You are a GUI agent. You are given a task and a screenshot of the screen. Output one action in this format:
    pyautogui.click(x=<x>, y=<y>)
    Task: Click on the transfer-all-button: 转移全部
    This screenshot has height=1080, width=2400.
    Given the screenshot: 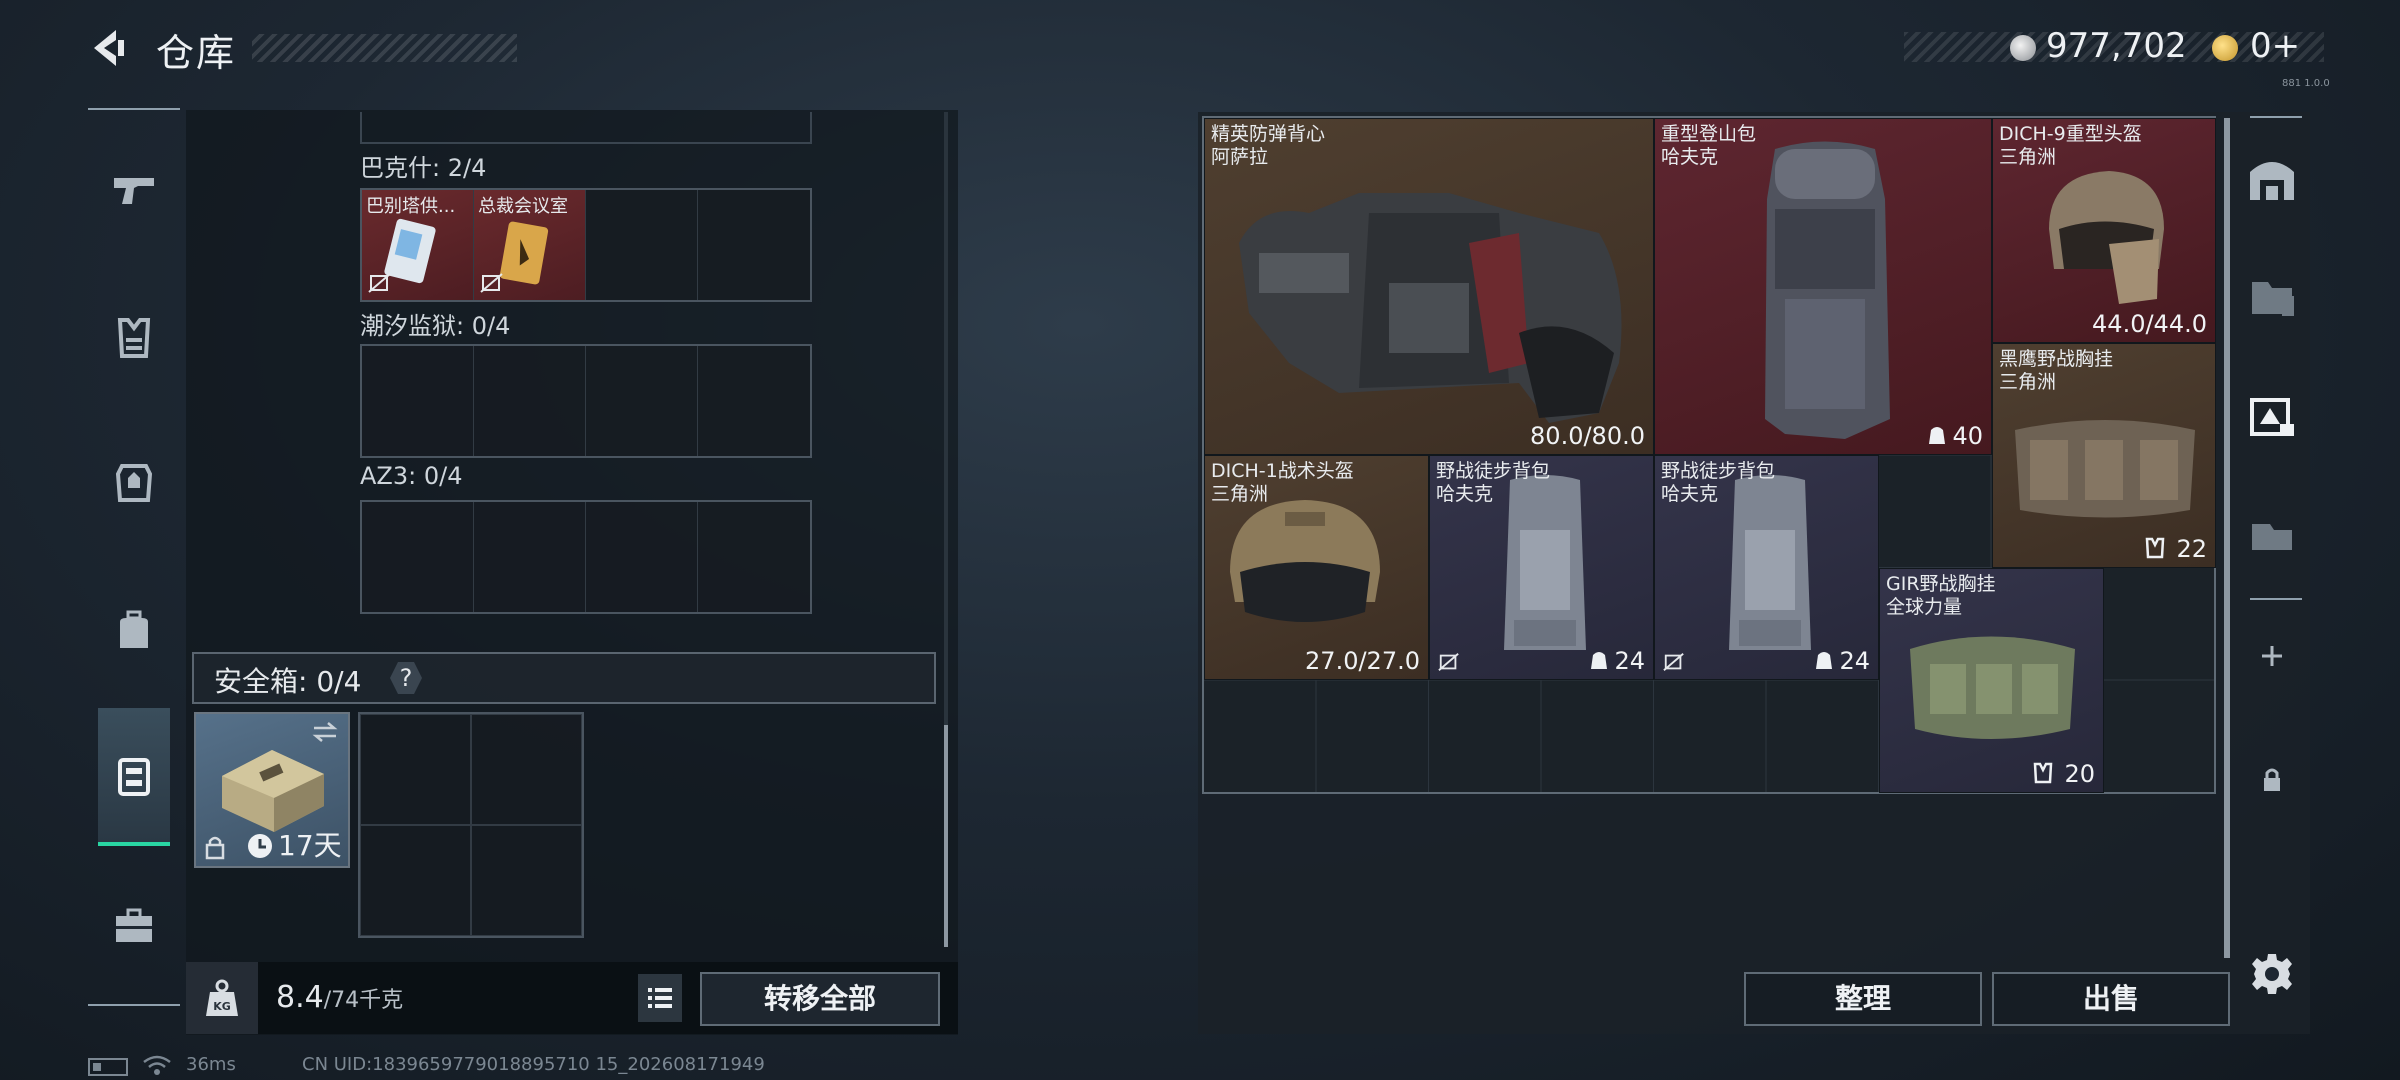 What is the action you would take?
    pyautogui.click(x=820, y=999)
    